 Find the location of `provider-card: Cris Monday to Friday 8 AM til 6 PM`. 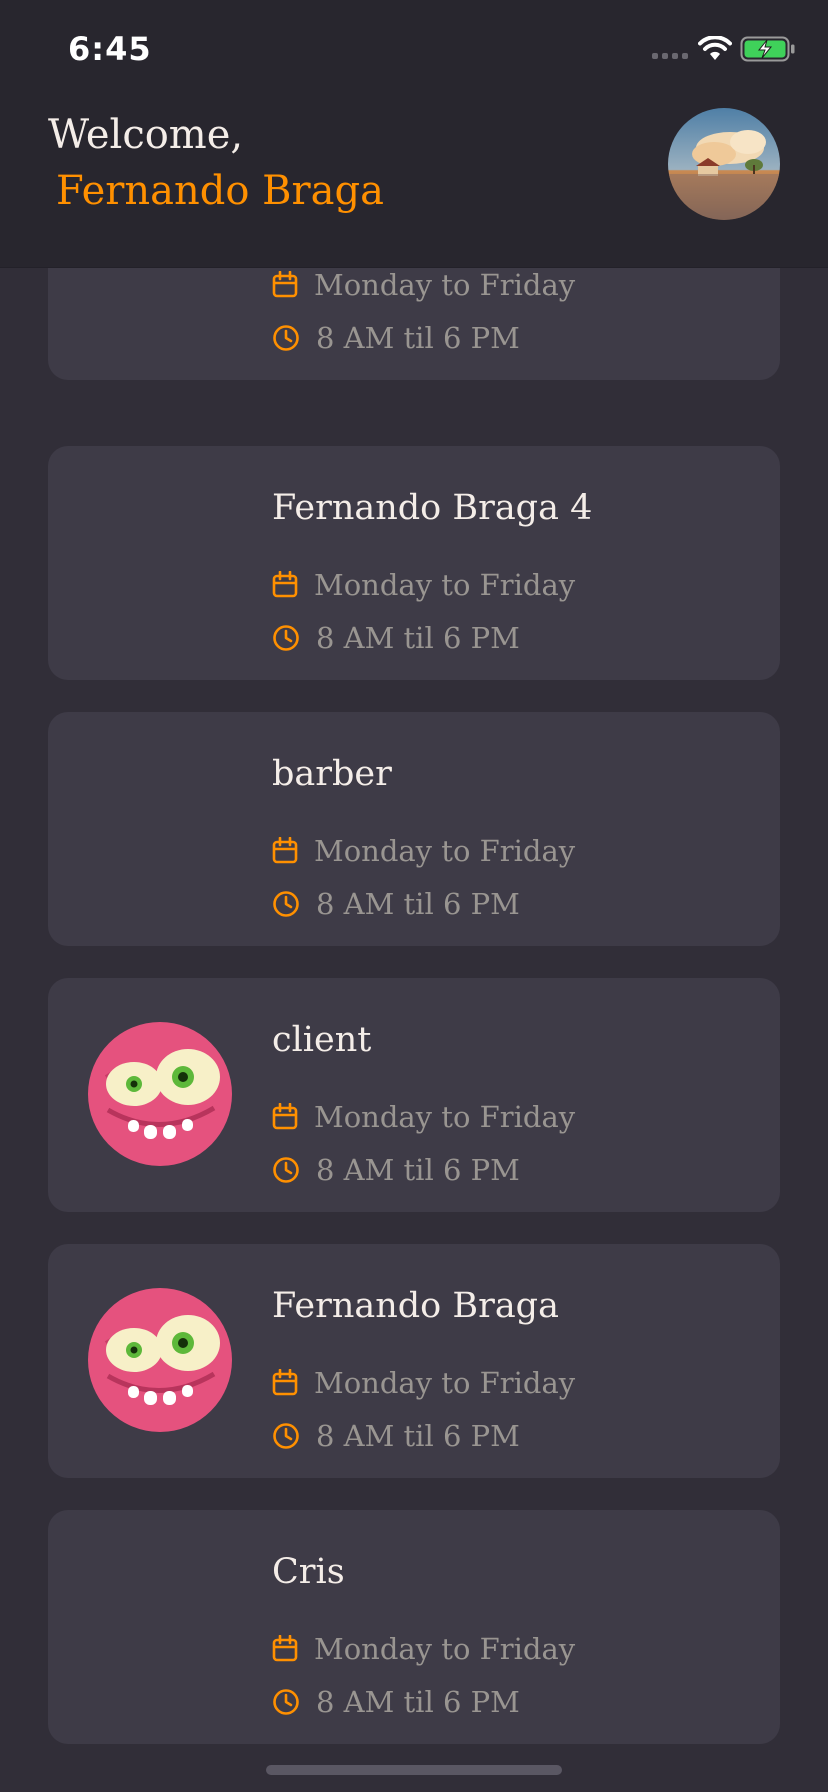

provider-card: Cris Monday to Friday 8 AM til 6 PM is located at coordinates (414, 1627).